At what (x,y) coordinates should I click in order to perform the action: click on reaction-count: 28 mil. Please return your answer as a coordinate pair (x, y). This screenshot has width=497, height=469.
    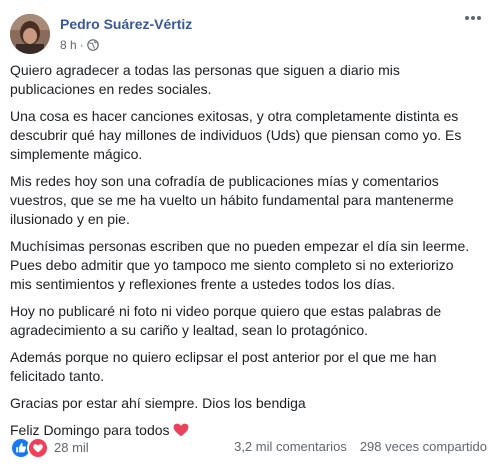
    Looking at the image, I should click on (71, 448).